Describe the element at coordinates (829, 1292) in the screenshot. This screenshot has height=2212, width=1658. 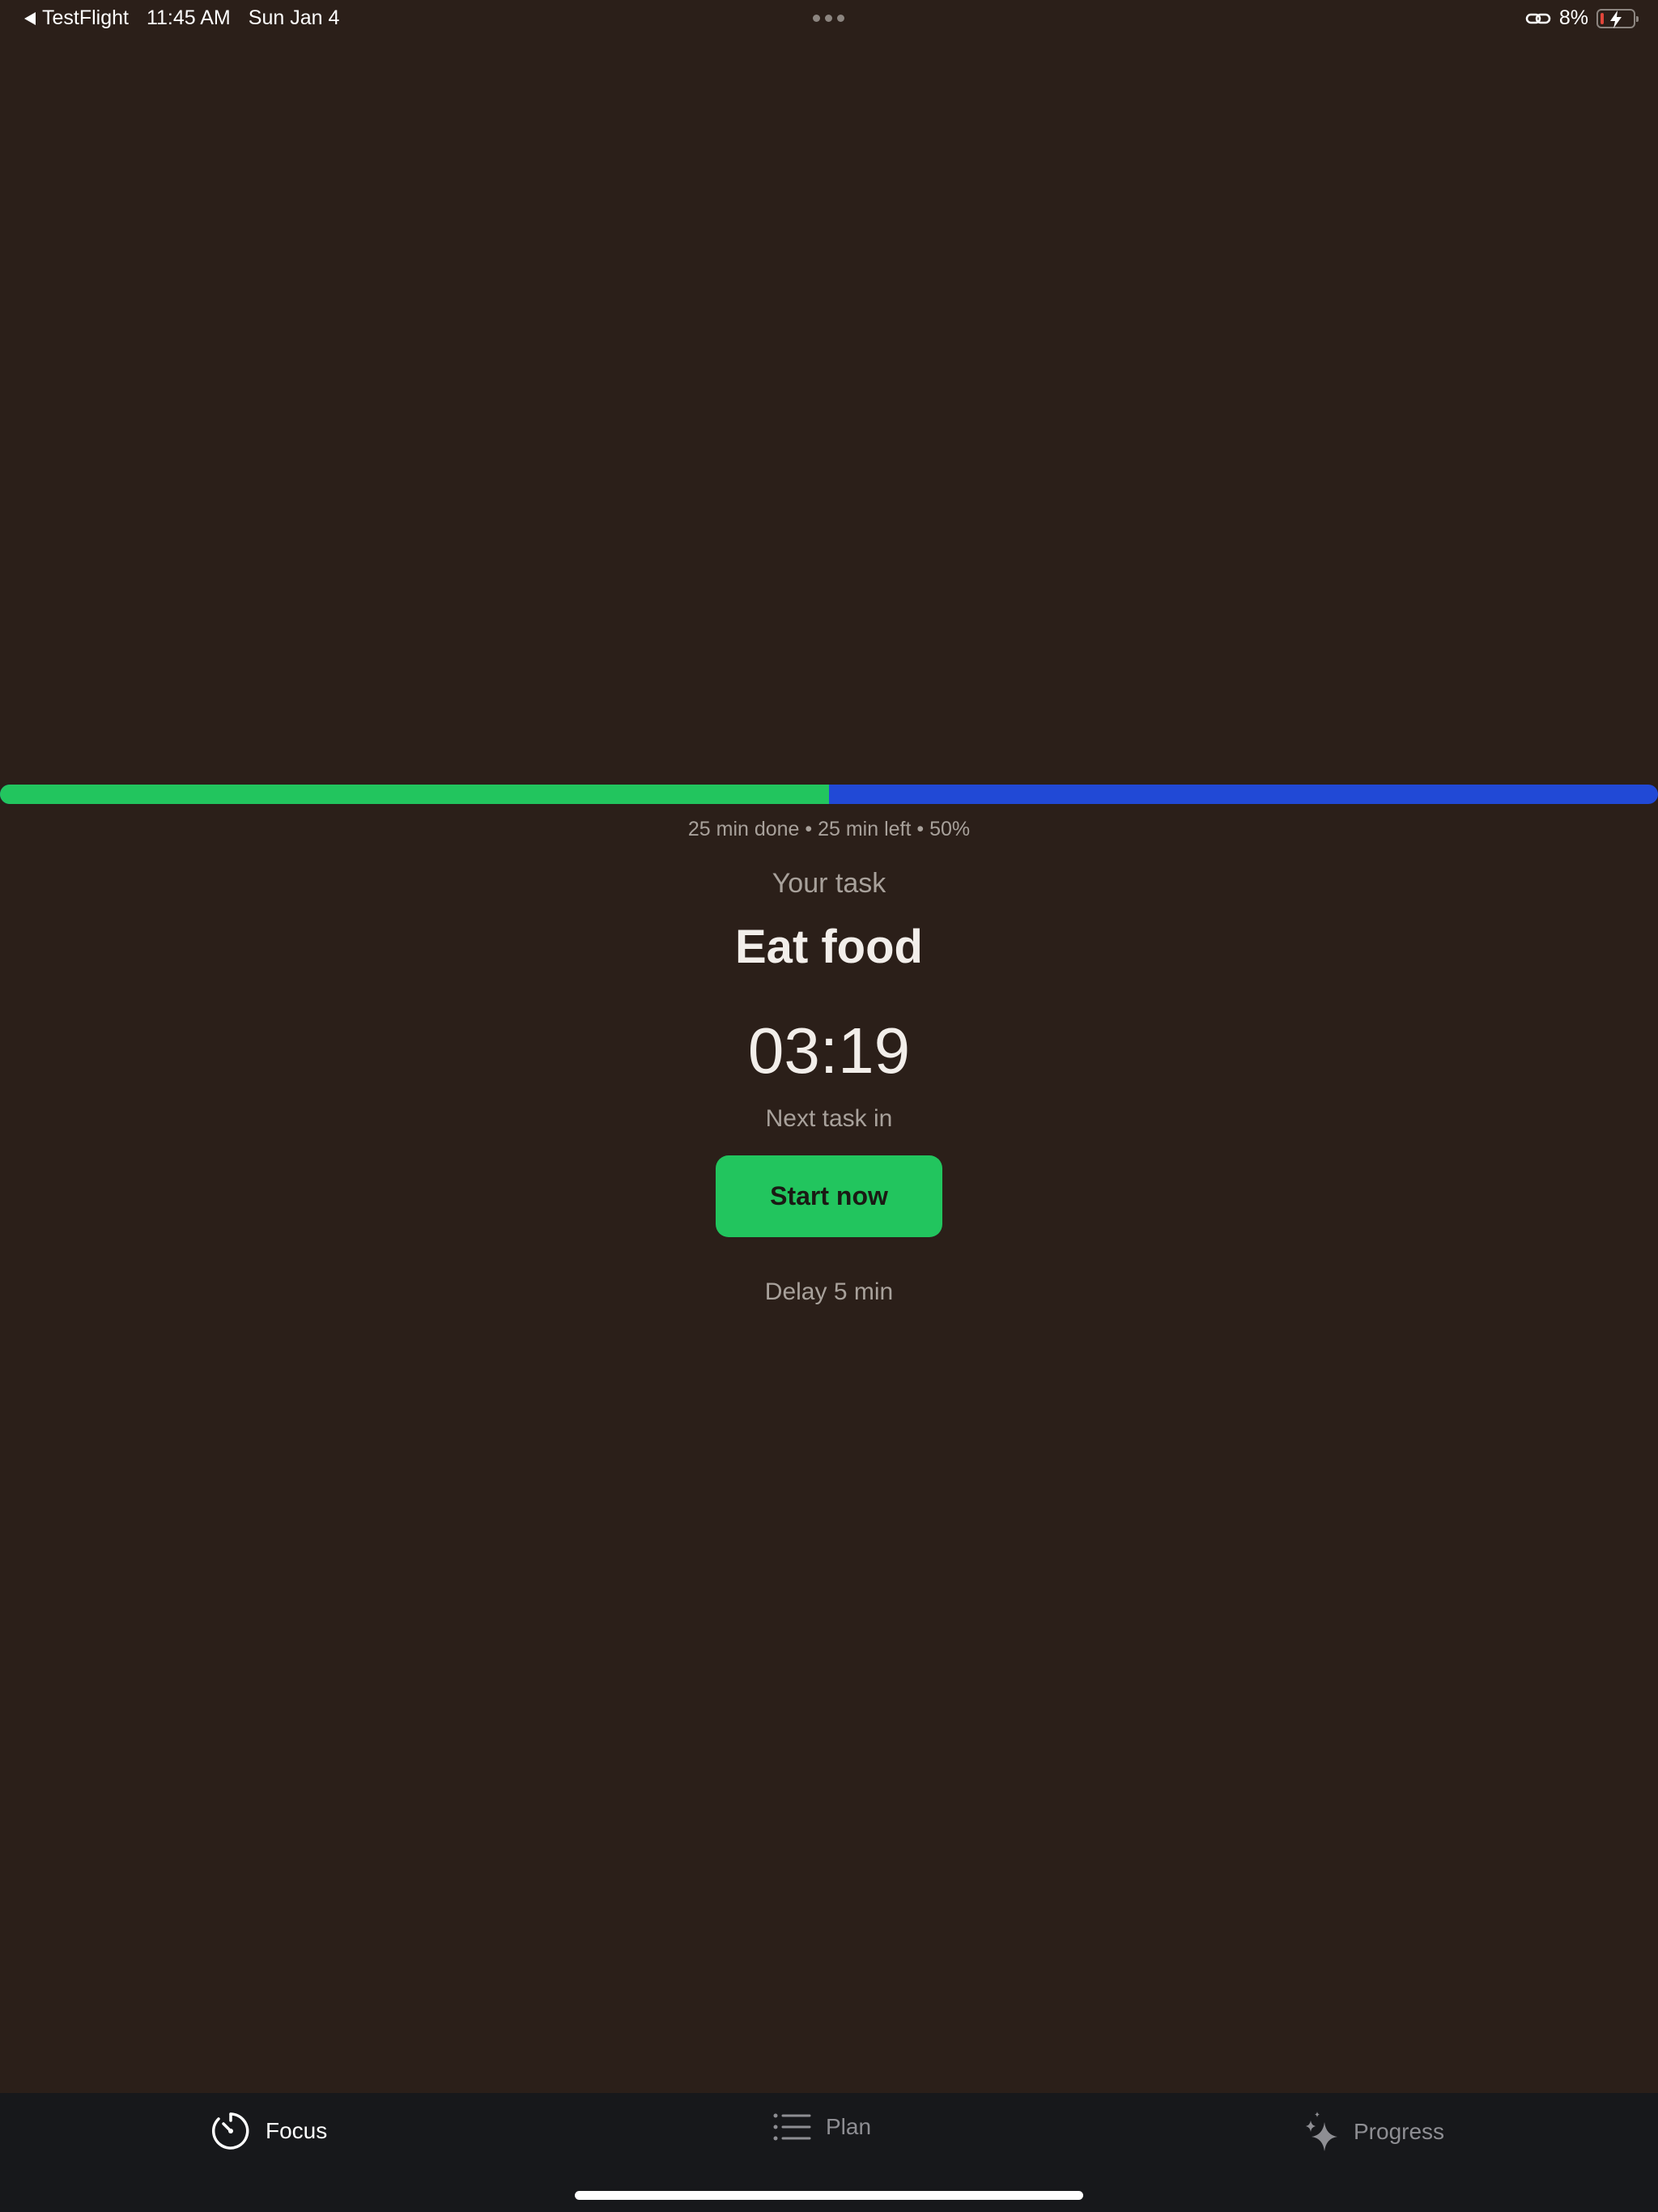
I see `delay-button: Delay 5 min` at that location.